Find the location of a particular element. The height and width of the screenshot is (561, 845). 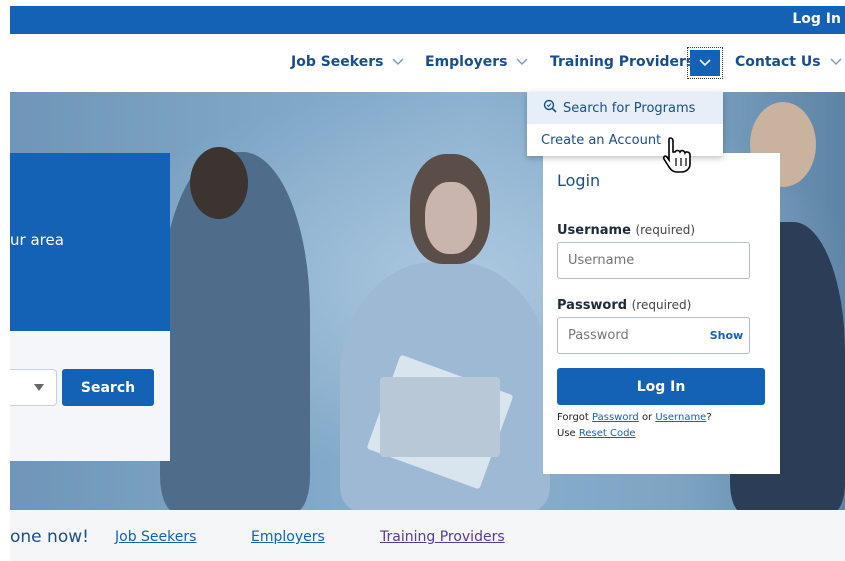

nav-contact-us-label: Contact Us is located at coordinates (778, 62).